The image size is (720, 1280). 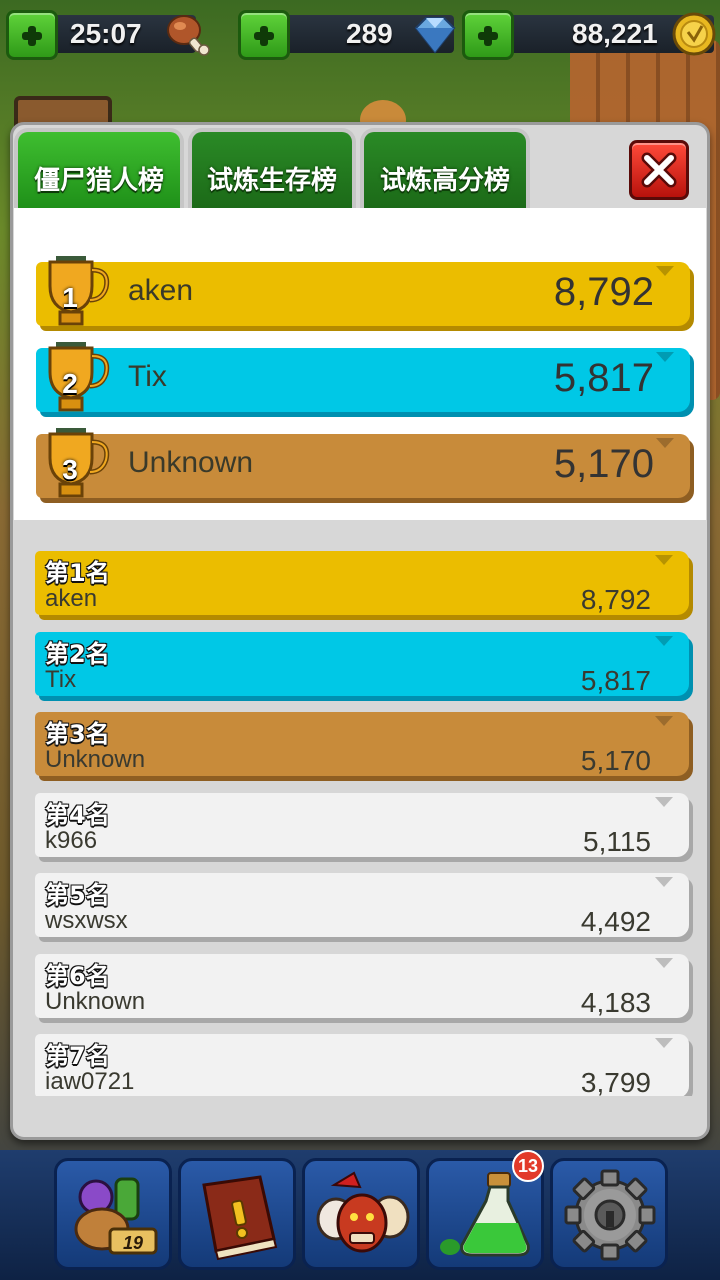 What do you see at coordinates (615, 1002) in the screenshot?
I see `player-score: 4,183` at bounding box center [615, 1002].